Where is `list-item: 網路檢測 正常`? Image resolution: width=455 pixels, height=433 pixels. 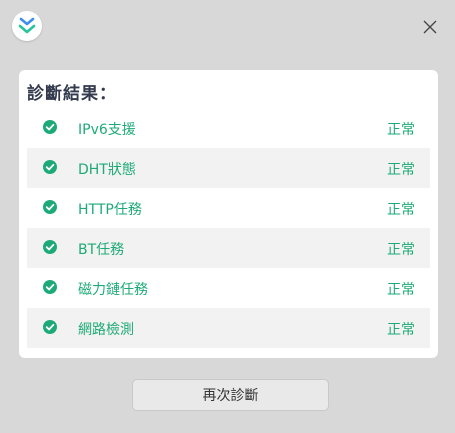
list-item: 網路檢測 正常 is located at coordinates (228, 328).